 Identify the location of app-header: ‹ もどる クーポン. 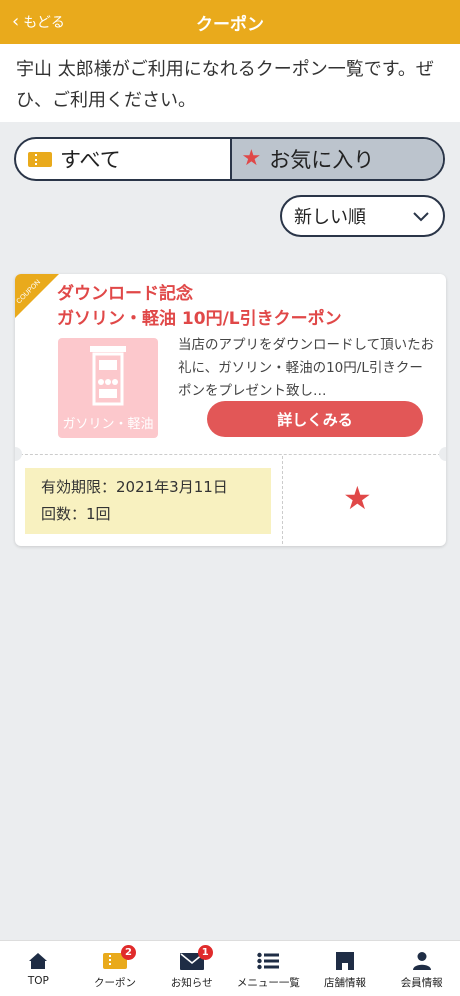
(230, 22).